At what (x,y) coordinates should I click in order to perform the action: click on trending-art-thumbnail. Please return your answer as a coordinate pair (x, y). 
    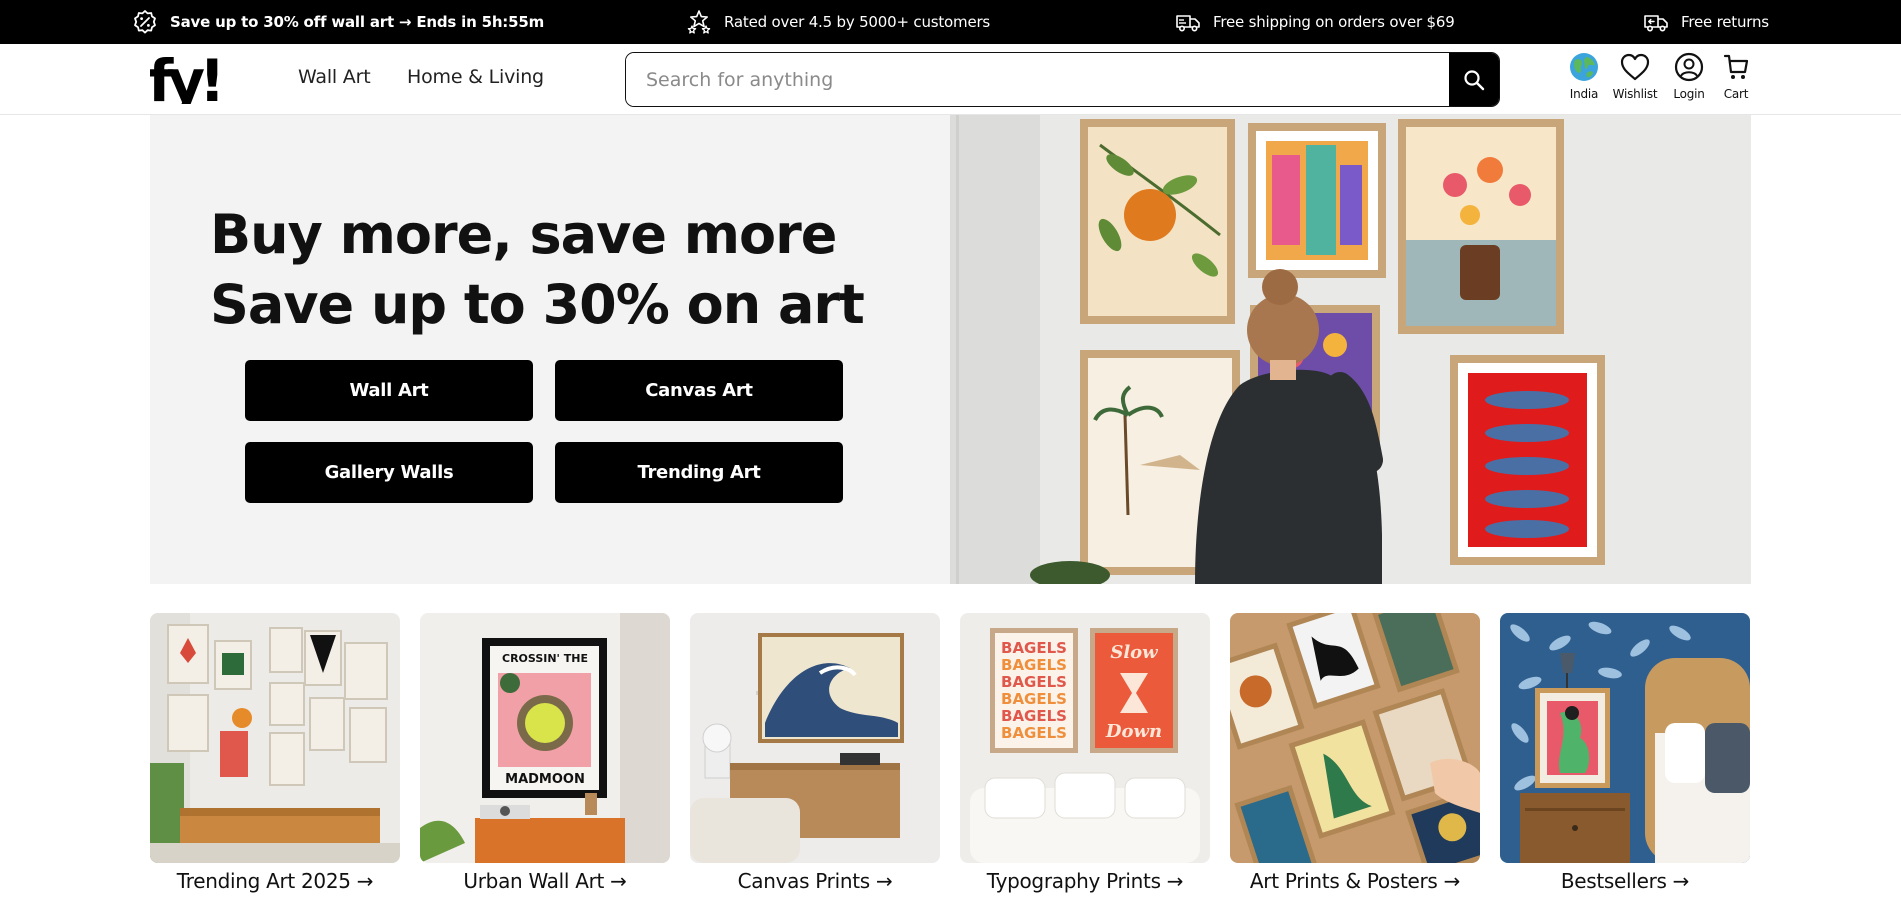
    Looking at the image, I should click on (275, 738).